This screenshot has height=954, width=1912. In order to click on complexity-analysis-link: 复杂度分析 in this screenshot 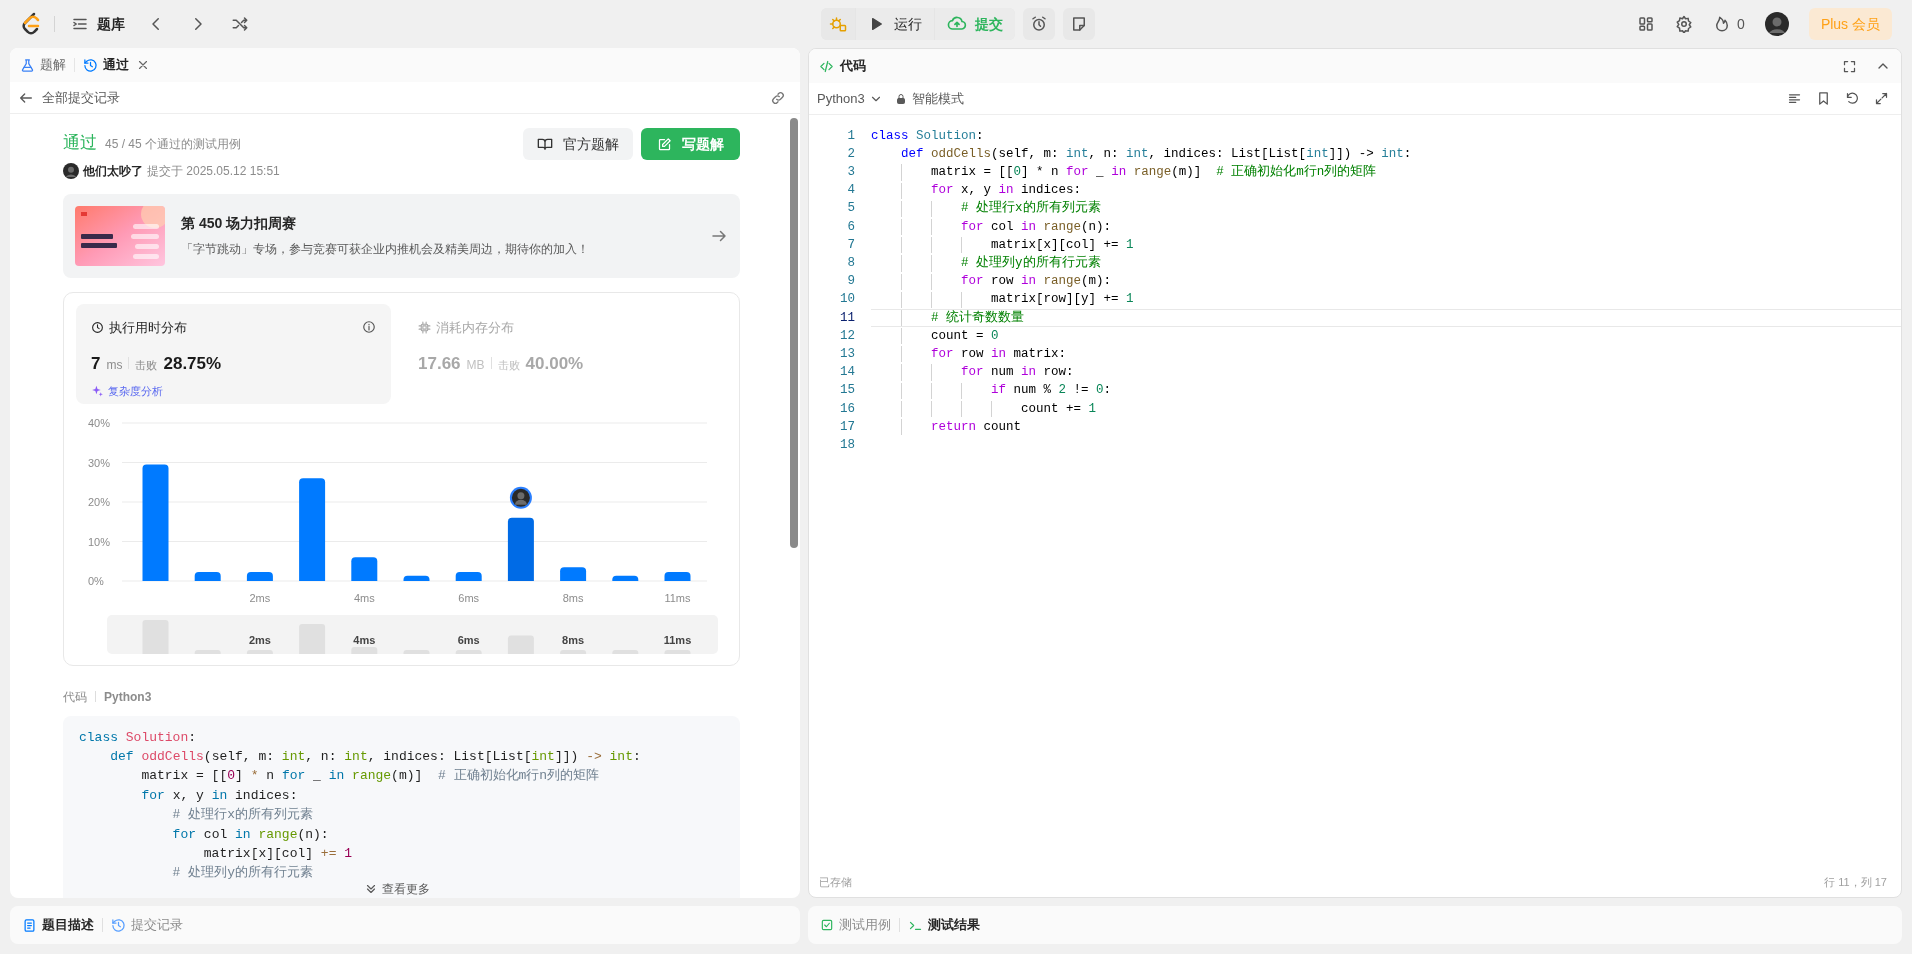, I will do `click(233, 390)`.